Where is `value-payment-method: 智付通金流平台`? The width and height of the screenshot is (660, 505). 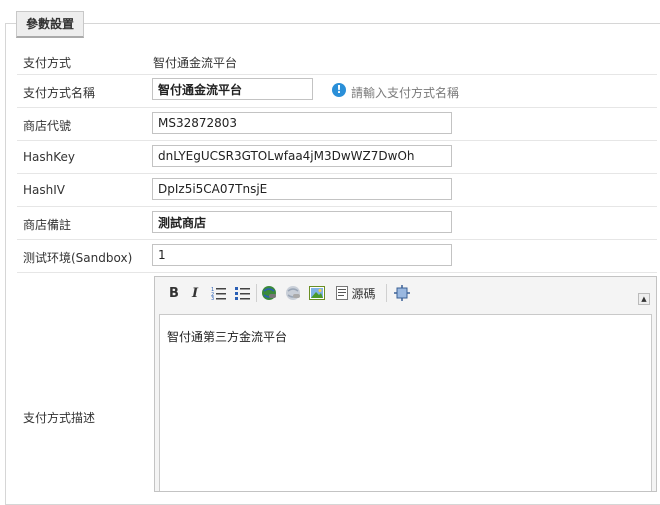
value-payment-method: 智付通金流平台 is located at coordinates (195, 63).